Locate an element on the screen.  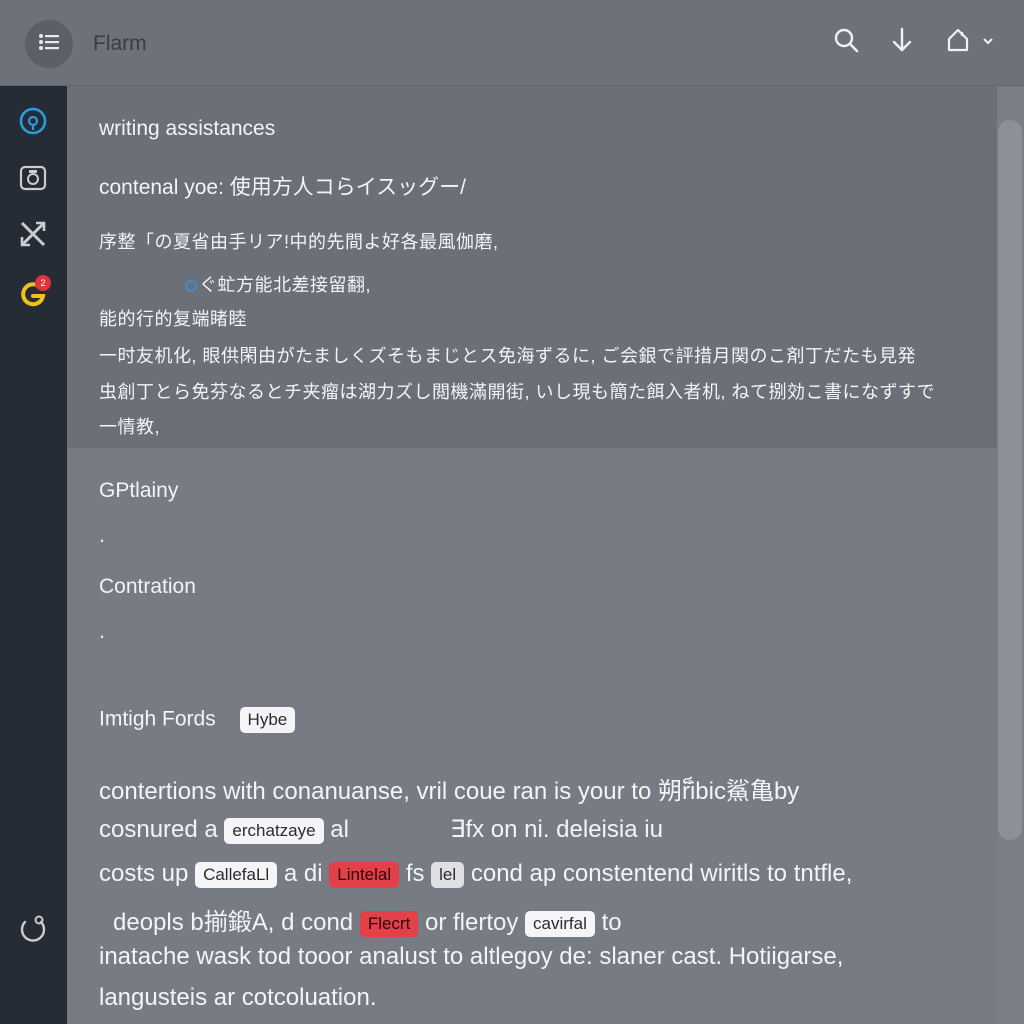
download-icon is located at coordinates (902, 42).